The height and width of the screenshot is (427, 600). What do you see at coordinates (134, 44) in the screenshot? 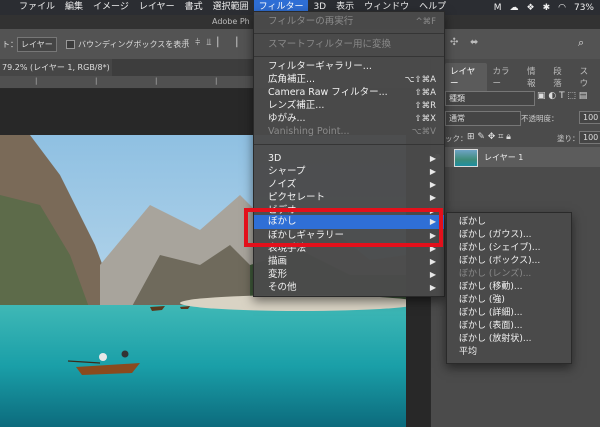
I see `bbox-label: バウンディングボックスを表示` at bounding box center [134, 44].